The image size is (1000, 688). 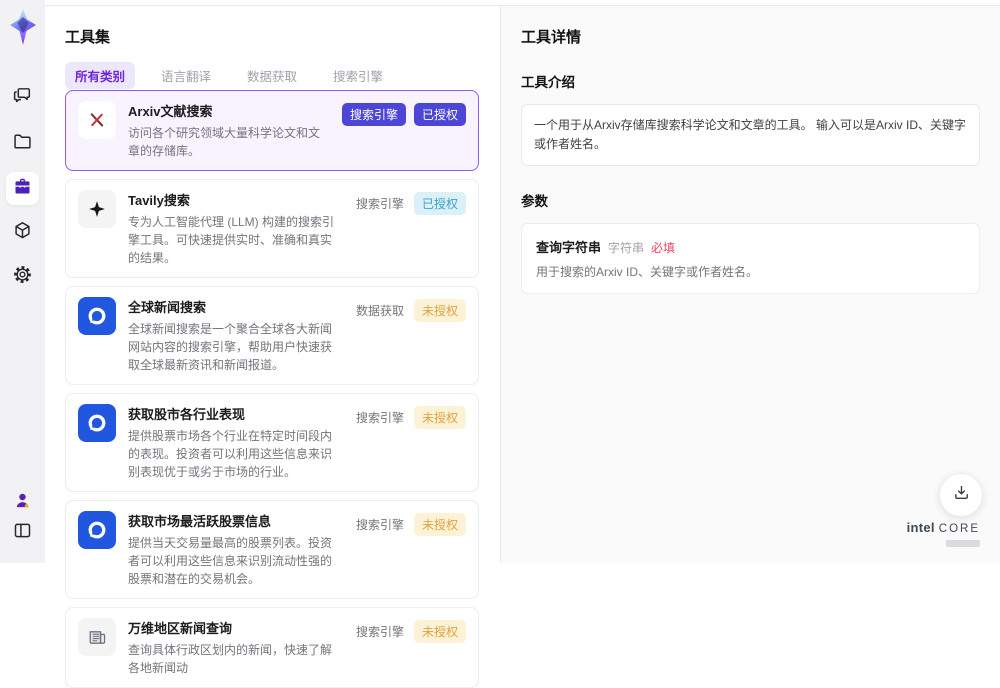 I want to click on sidebar-item-profile, so click(x=22, y=502).